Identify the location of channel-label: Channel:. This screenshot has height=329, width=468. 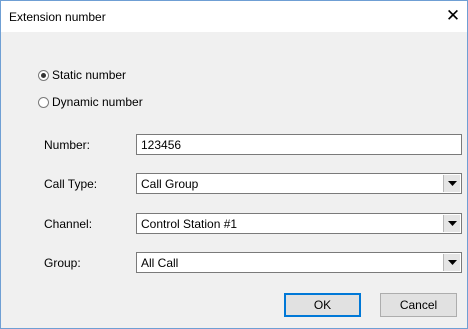
(68, 224).